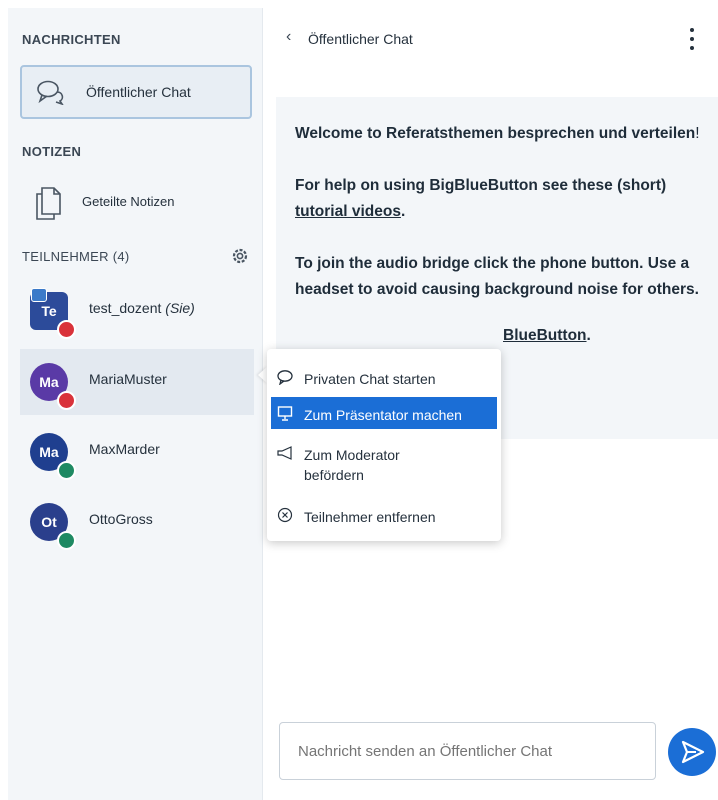 The height and width of the screenshot is (800, 718). I want to click on participant-row: Ma MaxMarder, so click(137, 452).